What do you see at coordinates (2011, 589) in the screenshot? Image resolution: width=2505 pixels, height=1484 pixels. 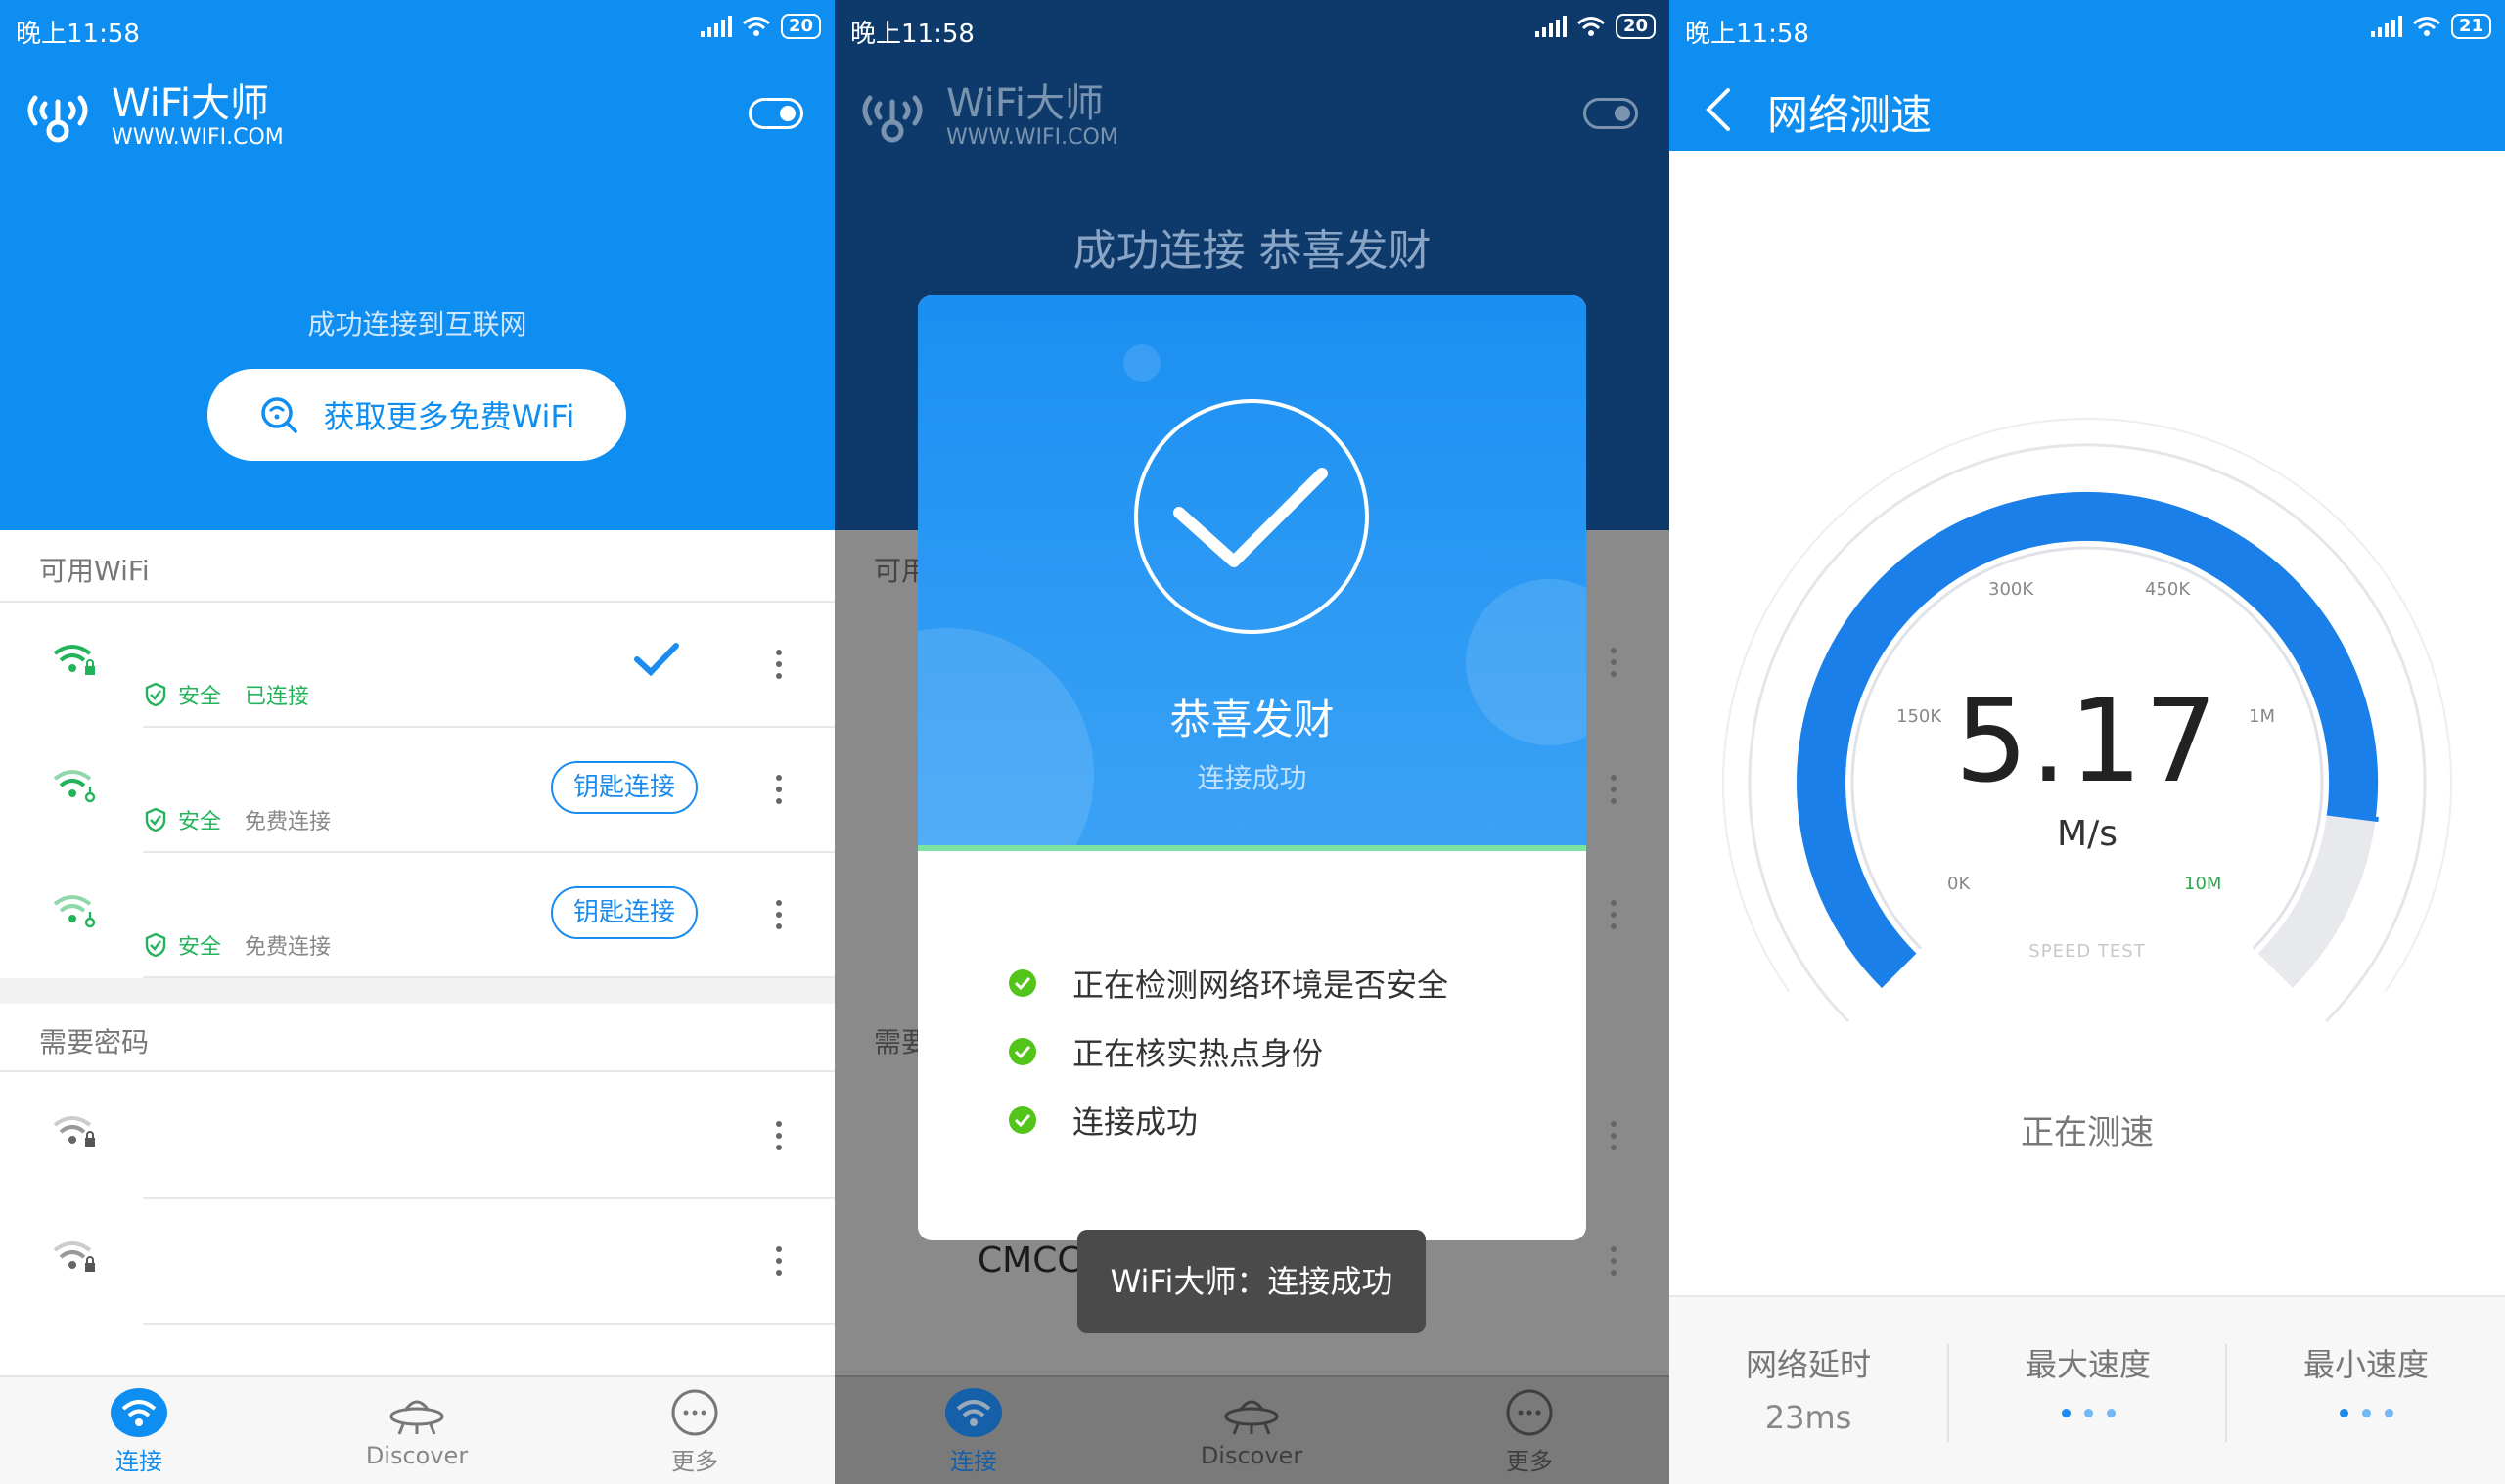 I see `tick-label: 300K` at bounding box center [2011, 589].